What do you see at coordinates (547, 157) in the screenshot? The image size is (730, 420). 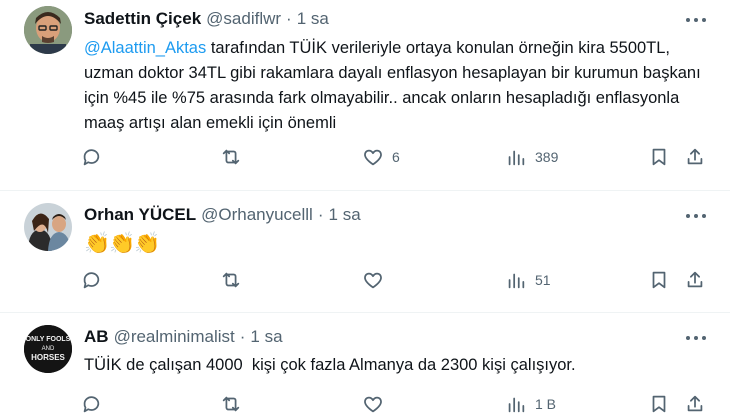 I see `view-count: 389` at bounding box center [547, 157].